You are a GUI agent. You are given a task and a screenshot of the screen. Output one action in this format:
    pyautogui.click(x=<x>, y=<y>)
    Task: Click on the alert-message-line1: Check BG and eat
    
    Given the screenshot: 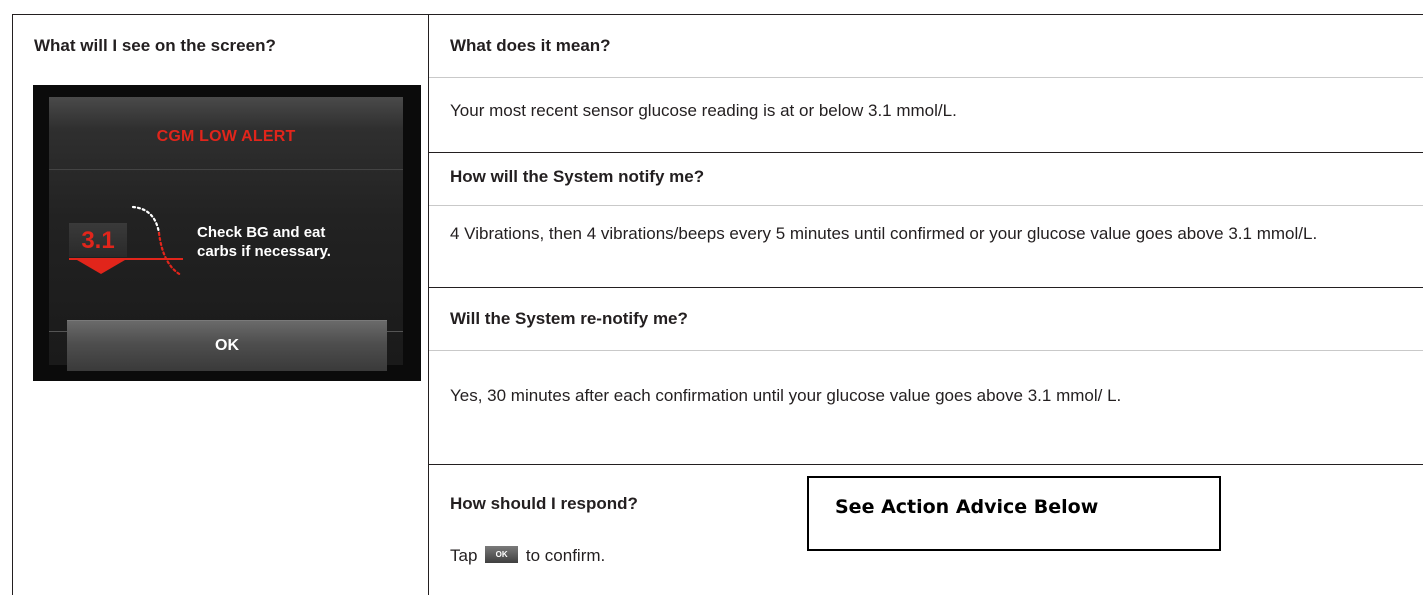 What is the action you would take?
    pyautogui.click(x=261, y=232)
    